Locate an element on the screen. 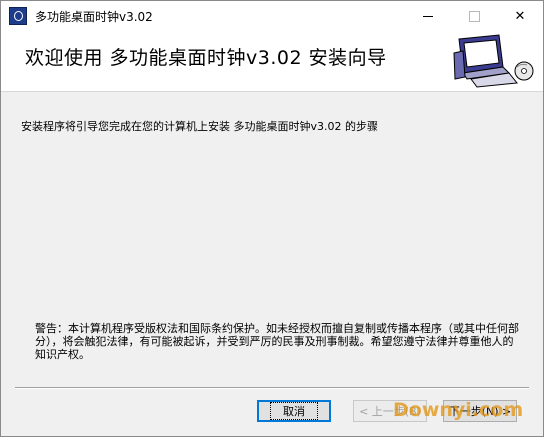  wizard-header: 欢迎使用 多功能桌面时钟v3.02 安装向导 is located at coordinates (272, 61).